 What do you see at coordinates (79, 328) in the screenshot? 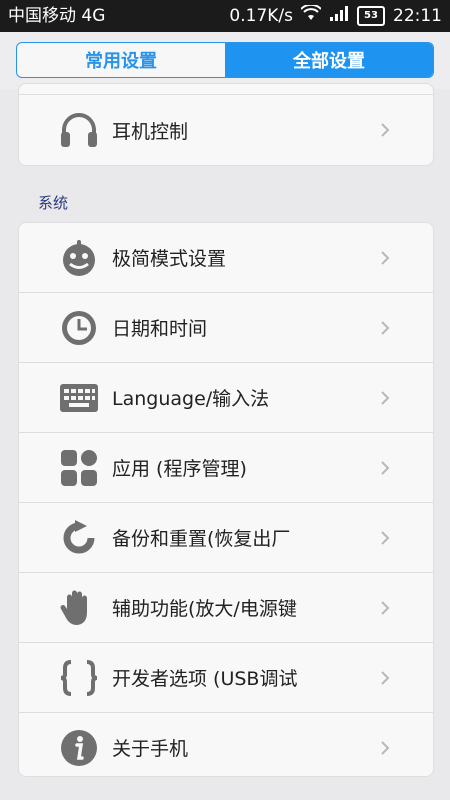
I see `clock-icon` at bounding box center [79, 328].